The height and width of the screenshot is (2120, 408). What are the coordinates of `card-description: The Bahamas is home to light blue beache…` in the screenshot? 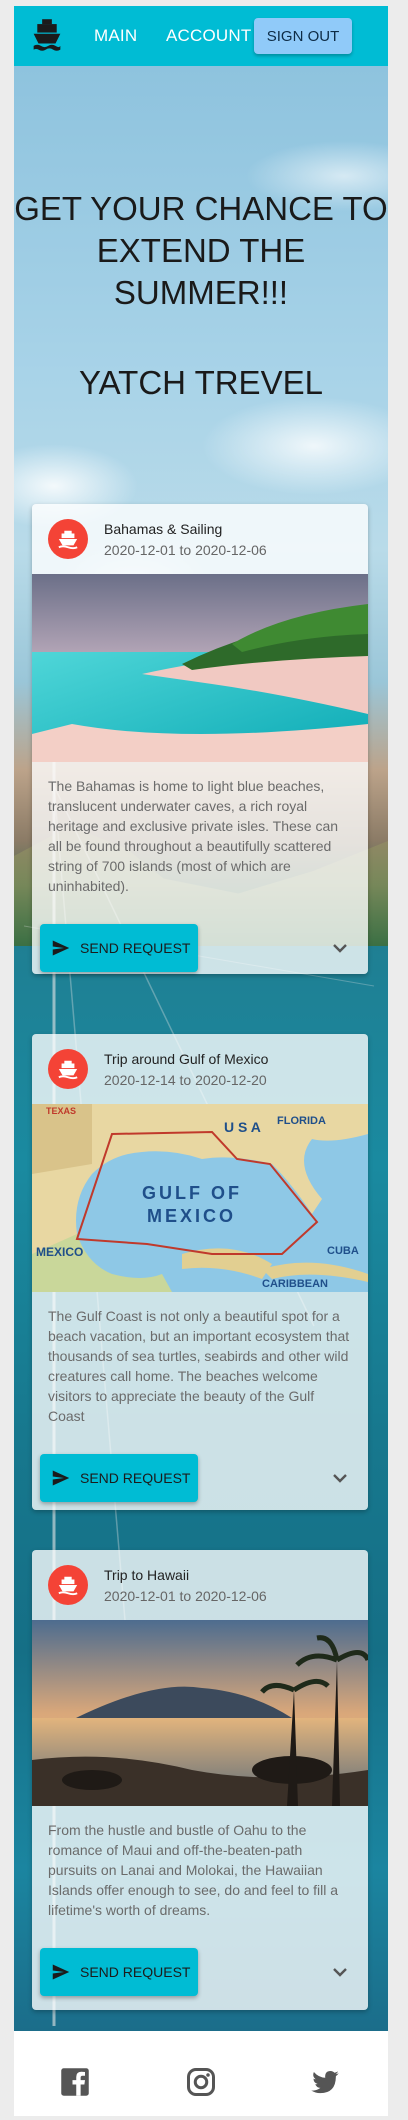 It's located at (193, 836).